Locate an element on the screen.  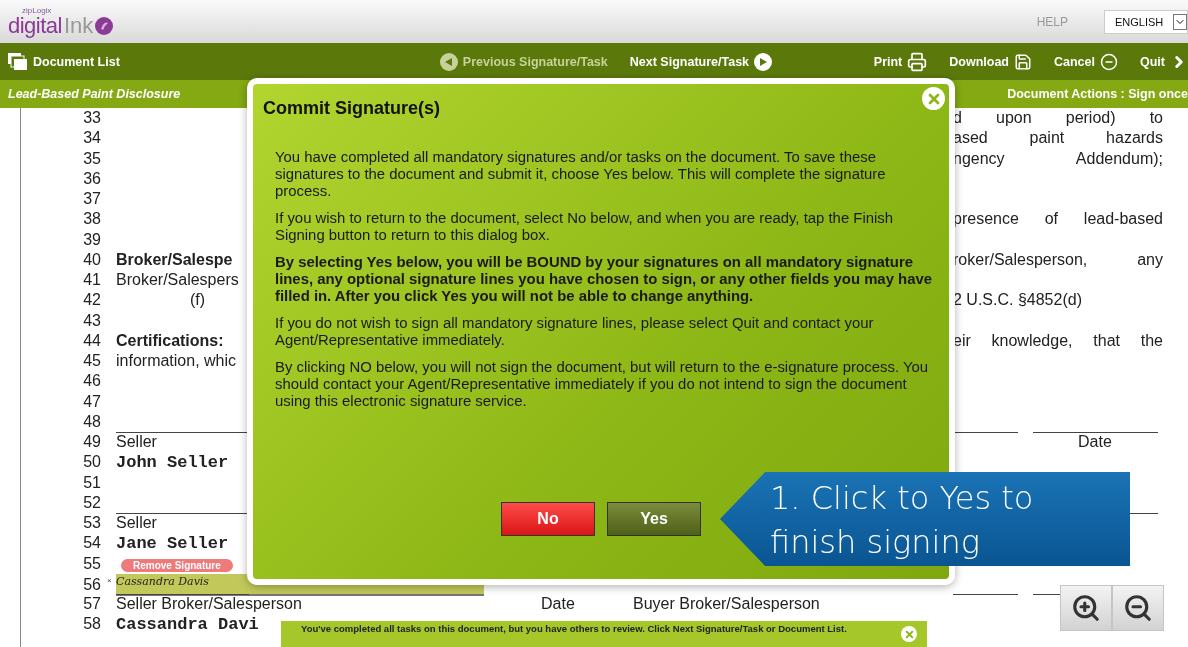
line-number: 35 is located at coordinates (91, 158).